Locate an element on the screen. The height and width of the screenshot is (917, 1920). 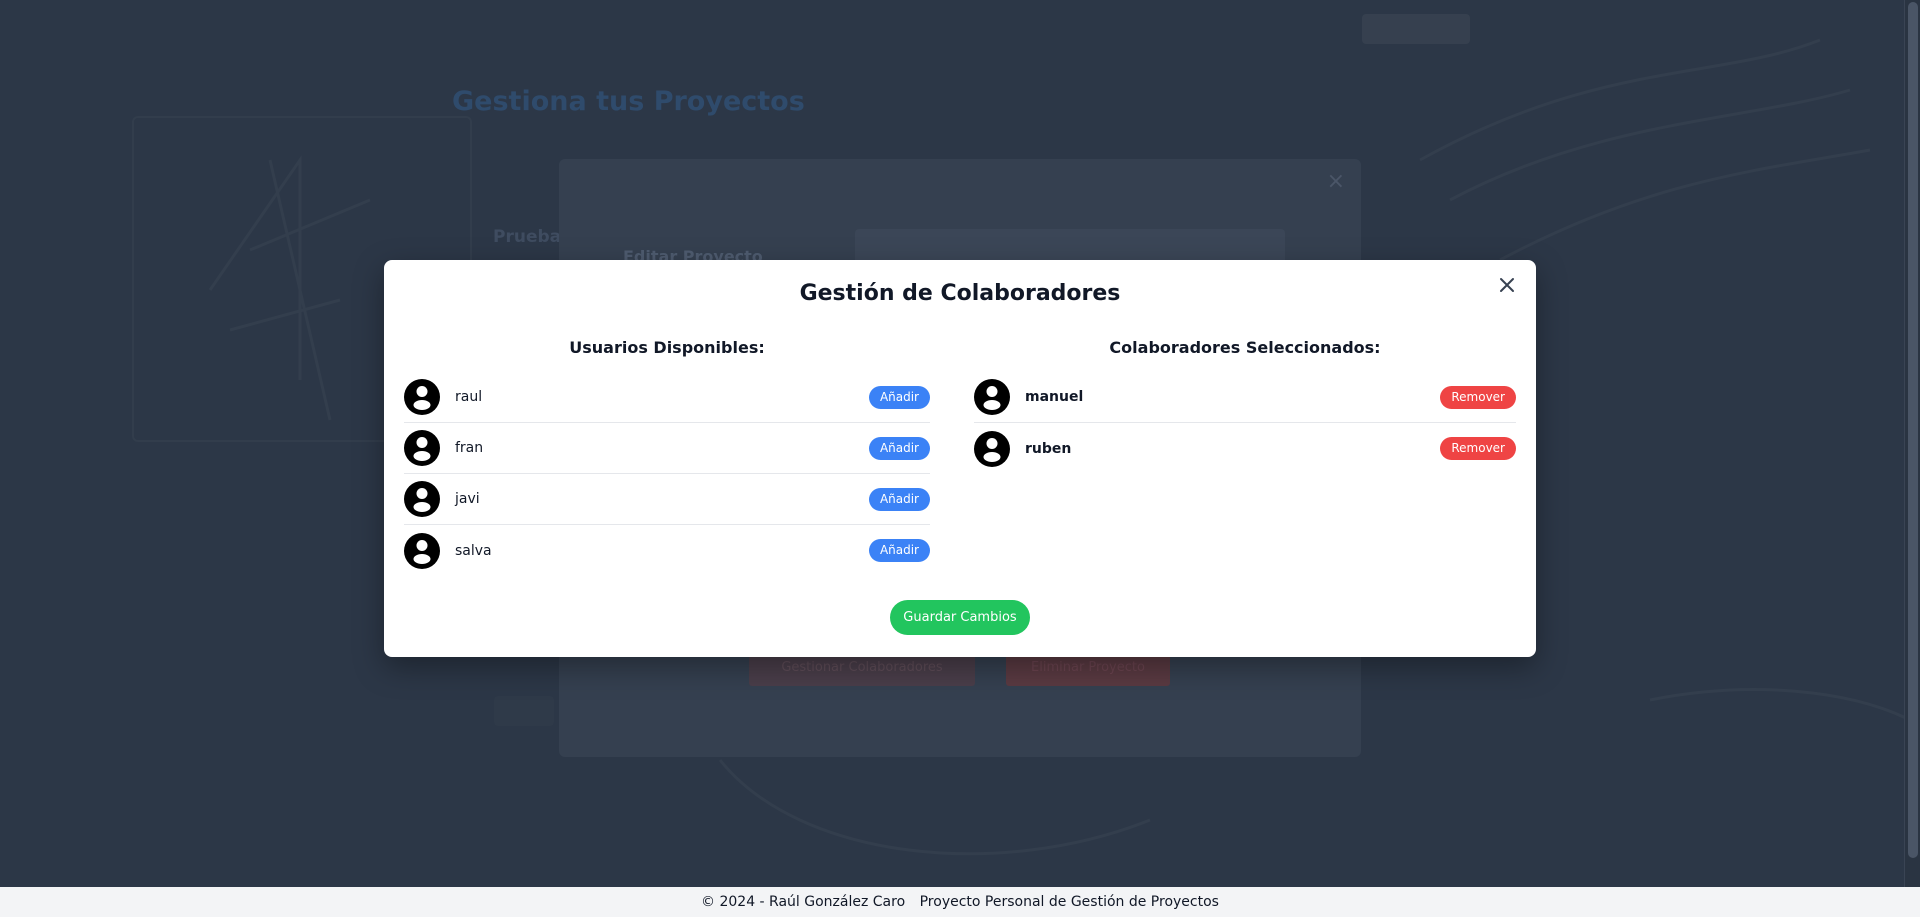
selected-collaborators-list: manuel Remover ruben Remover is located at coordinates (1245, 423).